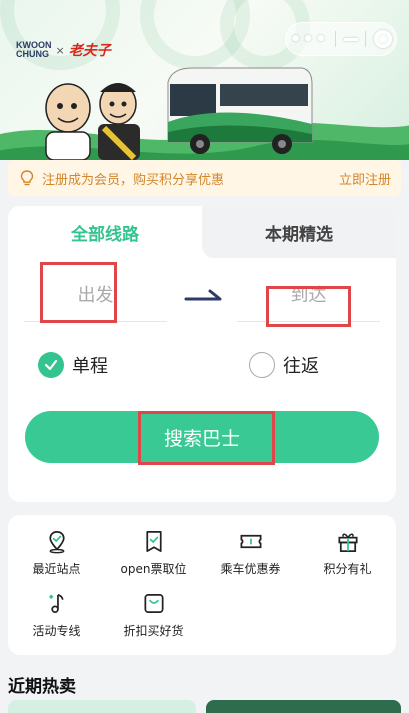 The image size is (409, 713). What do you see at coordinates (347, 569) in the screenshot?
I see `service-label: 积分有礼` at bounding box center [347, 569].